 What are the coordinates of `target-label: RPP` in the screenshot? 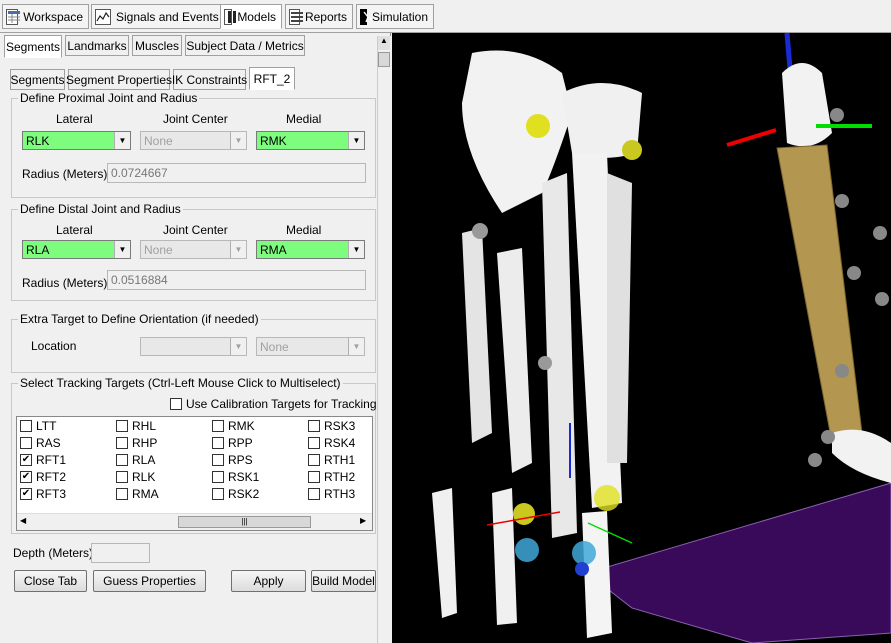 It's located at (240, 443).